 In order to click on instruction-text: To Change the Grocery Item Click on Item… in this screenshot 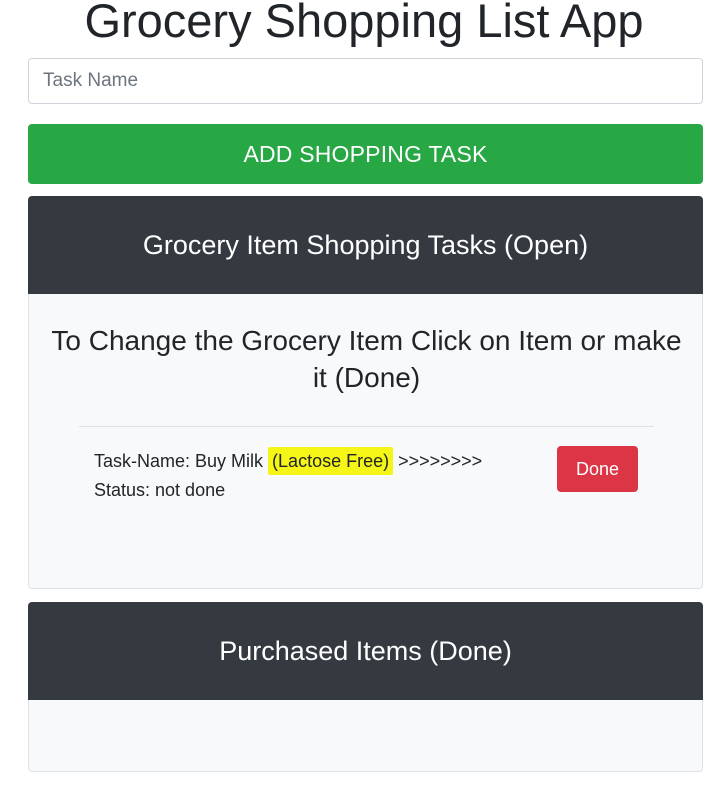, I will do `click(366, 359)`.